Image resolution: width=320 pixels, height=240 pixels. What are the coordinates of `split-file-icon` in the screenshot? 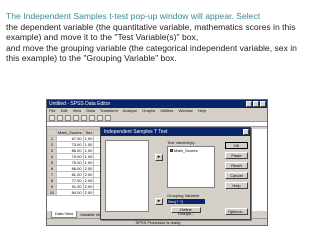 It's located at (108, 118).